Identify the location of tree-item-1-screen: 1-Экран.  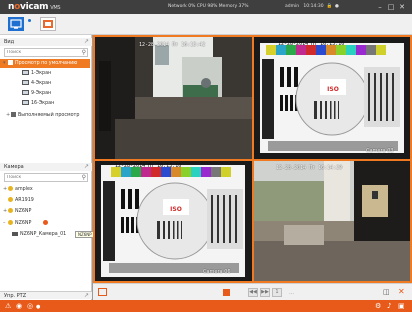
(25, 73).